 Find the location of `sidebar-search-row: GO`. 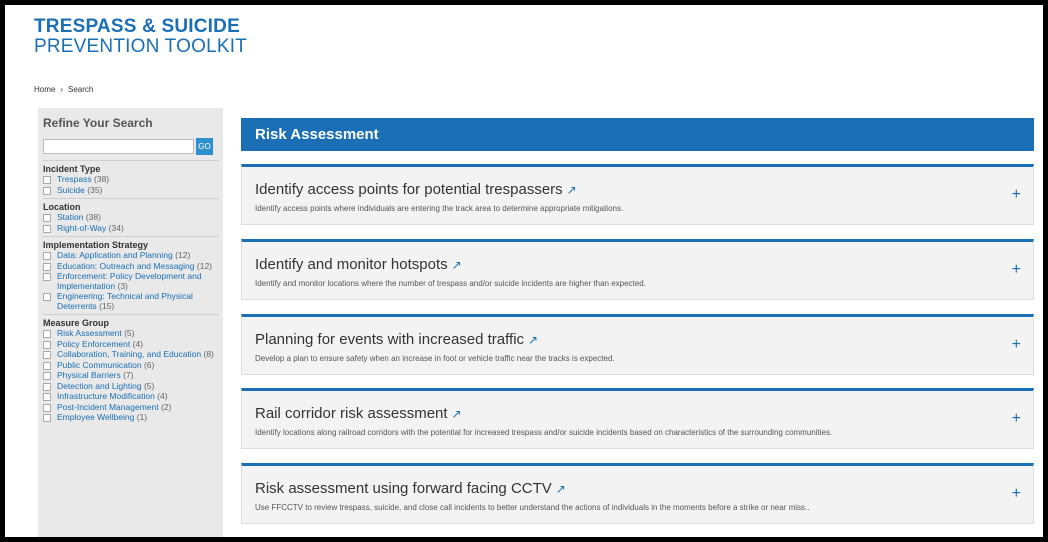

sidebar-search-row: GO is located at coordinates (131, 146).